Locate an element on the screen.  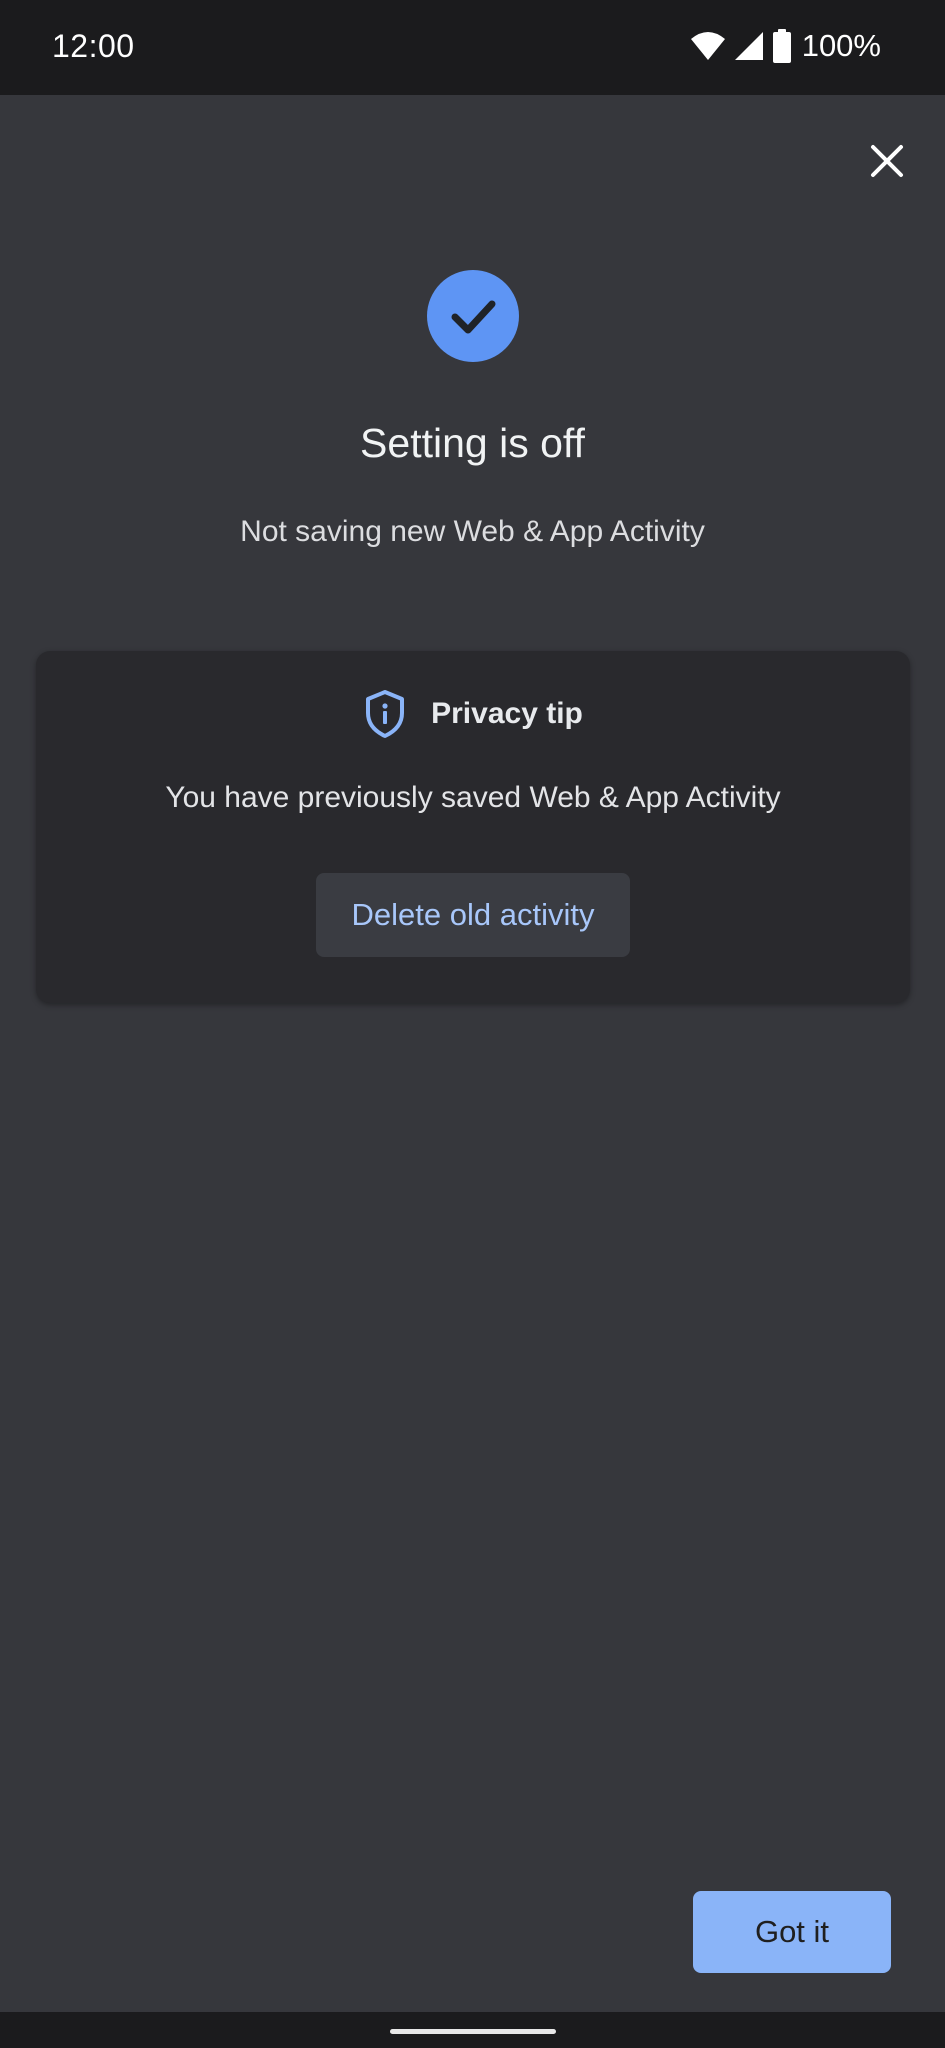
check-circle-icon is located at coordinates (473, 316).